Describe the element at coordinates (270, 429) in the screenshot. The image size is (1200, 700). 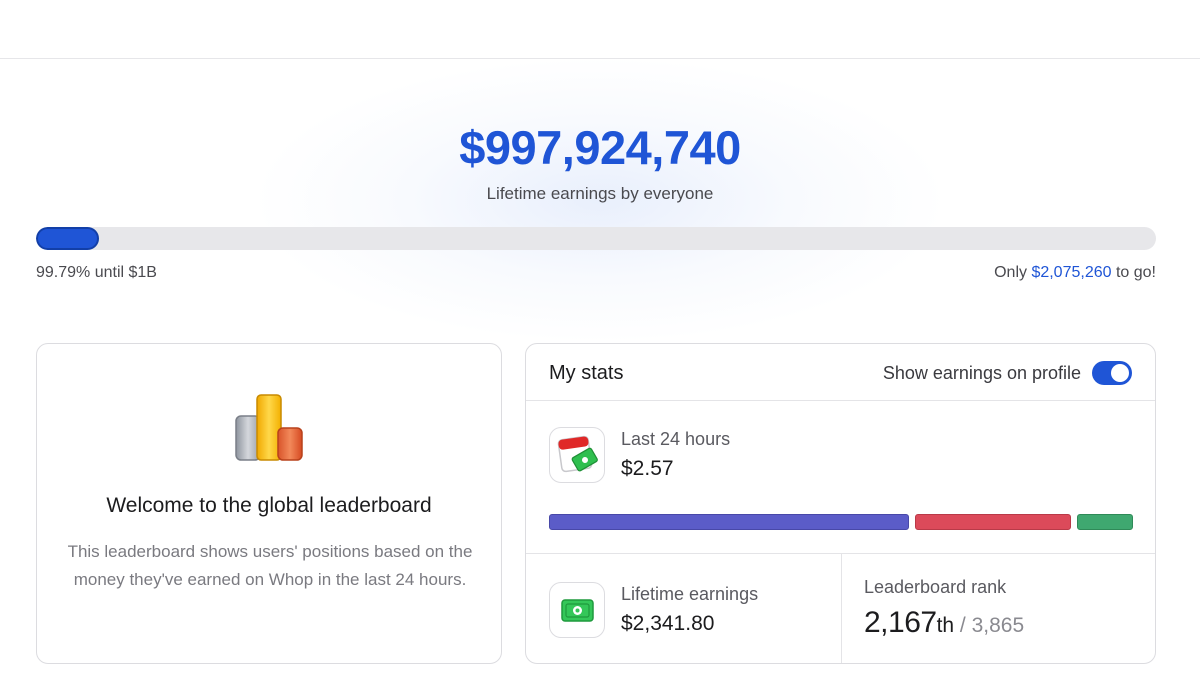
I see `bar-chart-icon` at that location.